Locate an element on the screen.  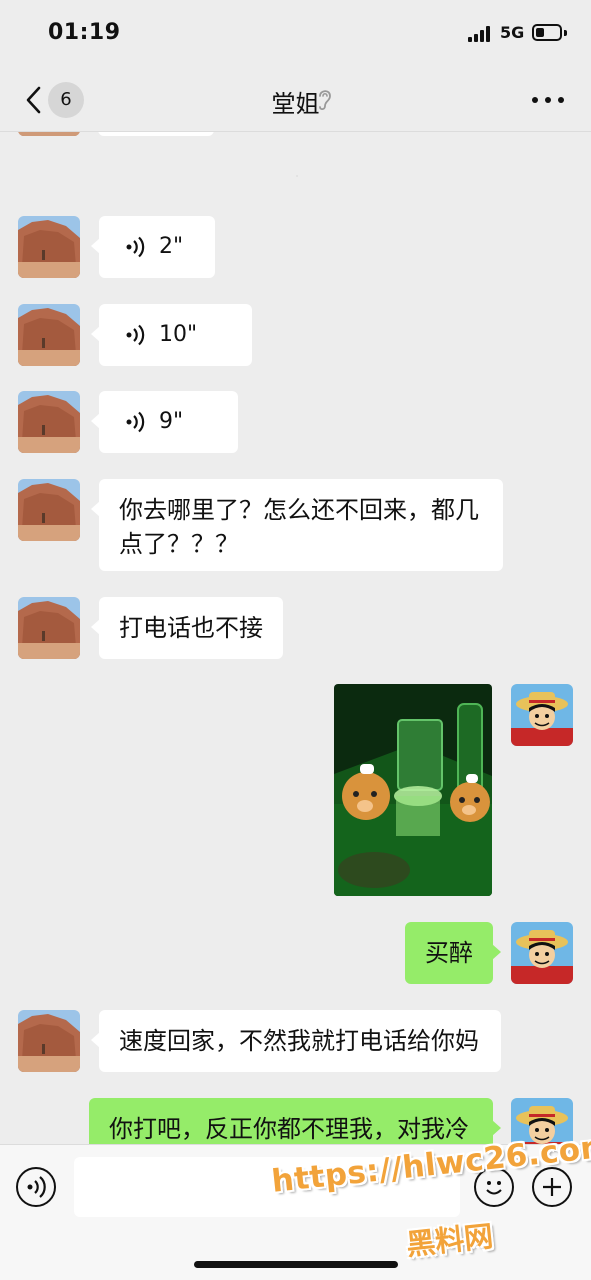
more-icon is located at coordinates (548, 101).